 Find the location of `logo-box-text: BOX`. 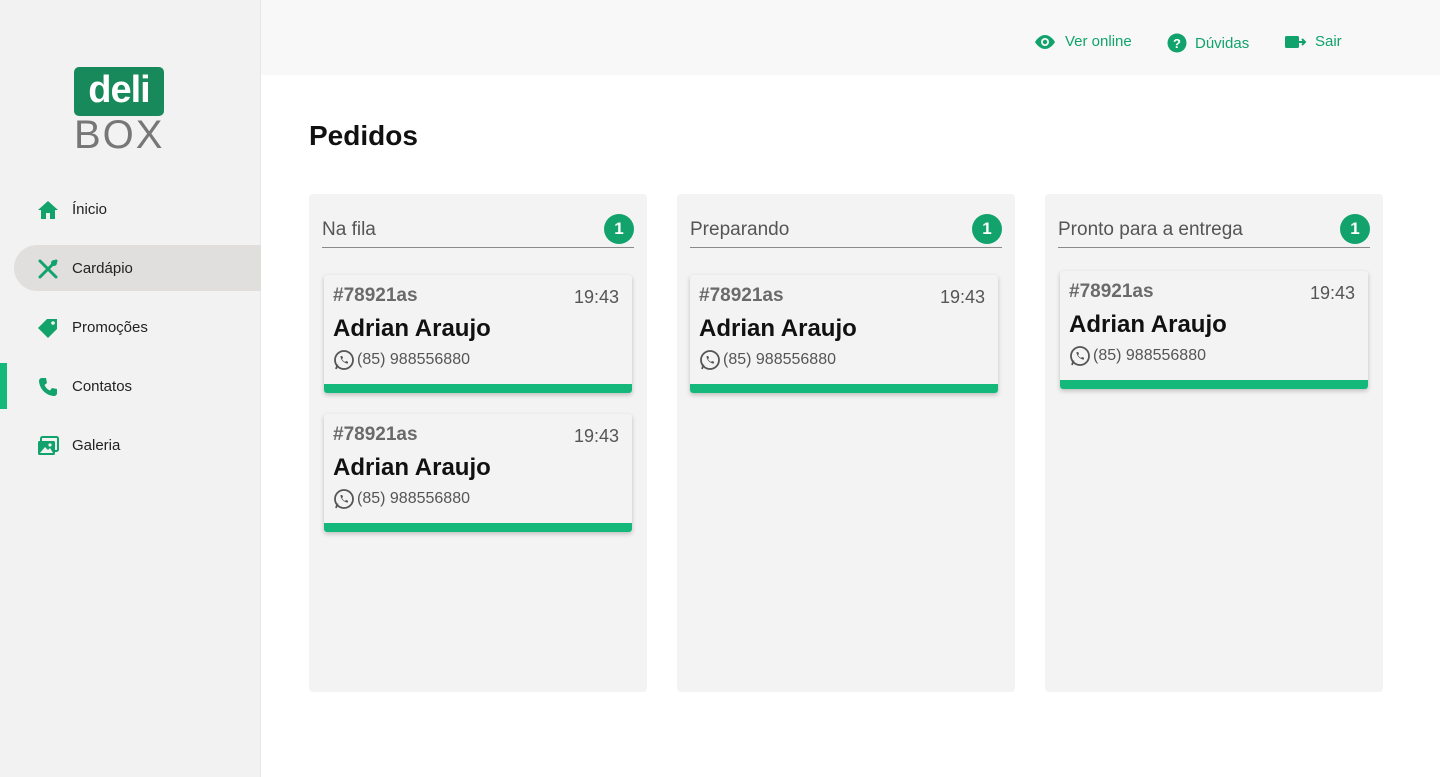

logo-box-text: BOX is located at coordinates (119, 135).